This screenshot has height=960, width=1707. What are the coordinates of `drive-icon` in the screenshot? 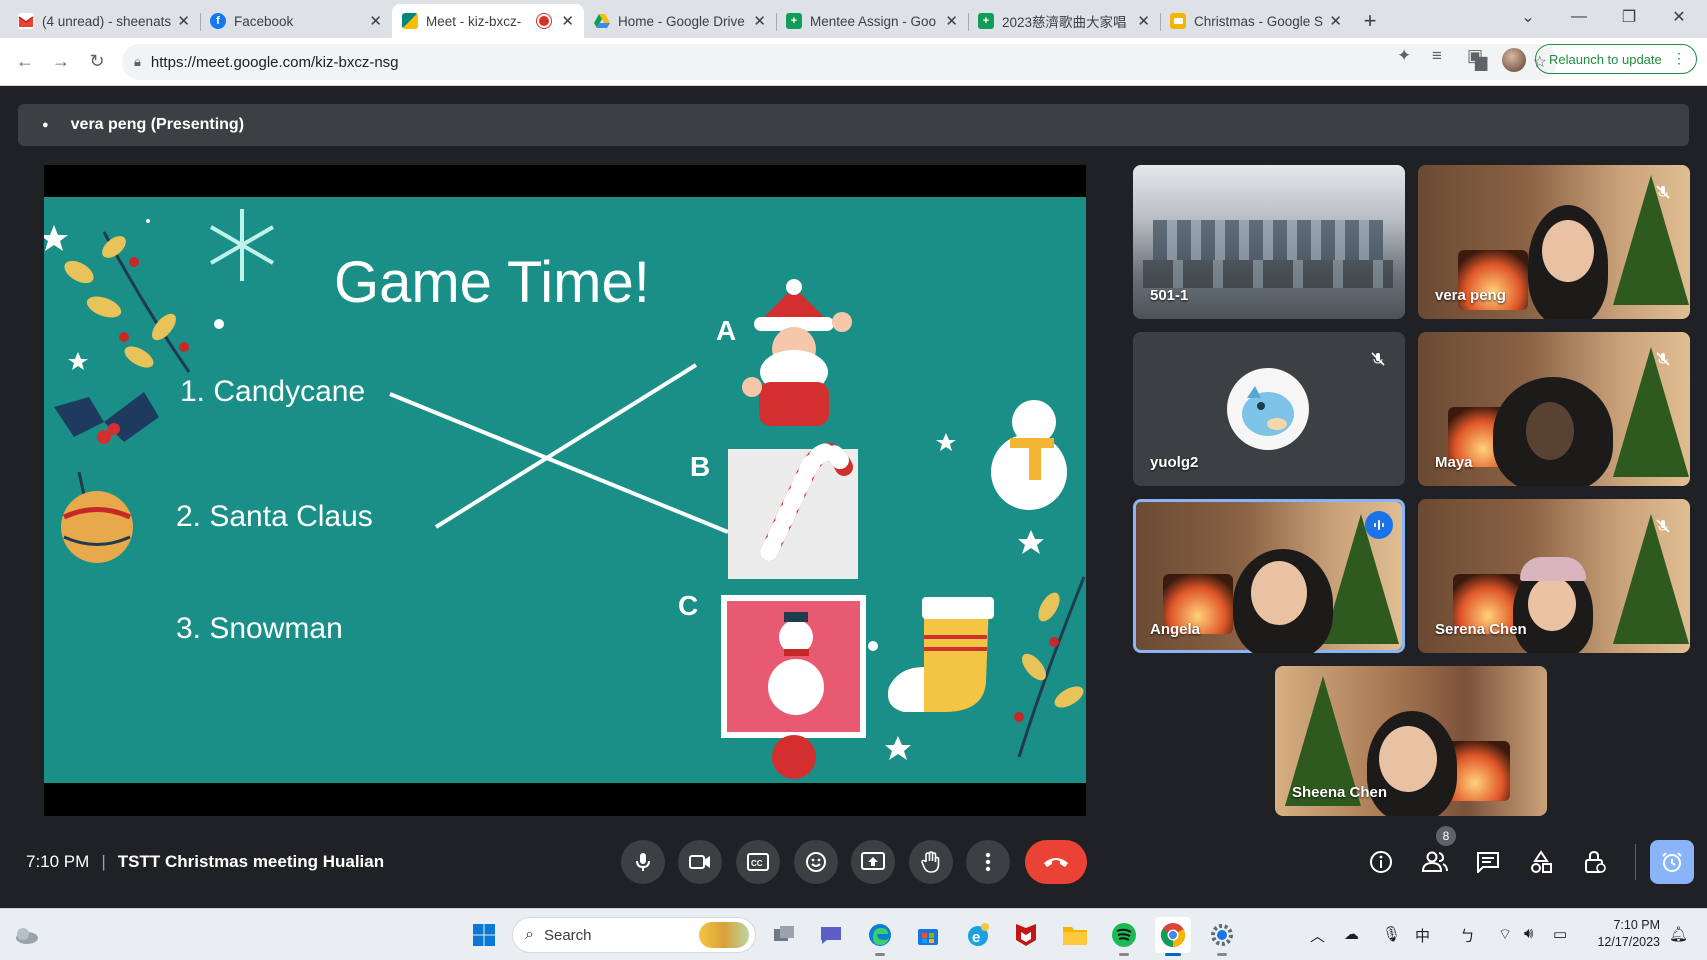 It's located at (602, 21).